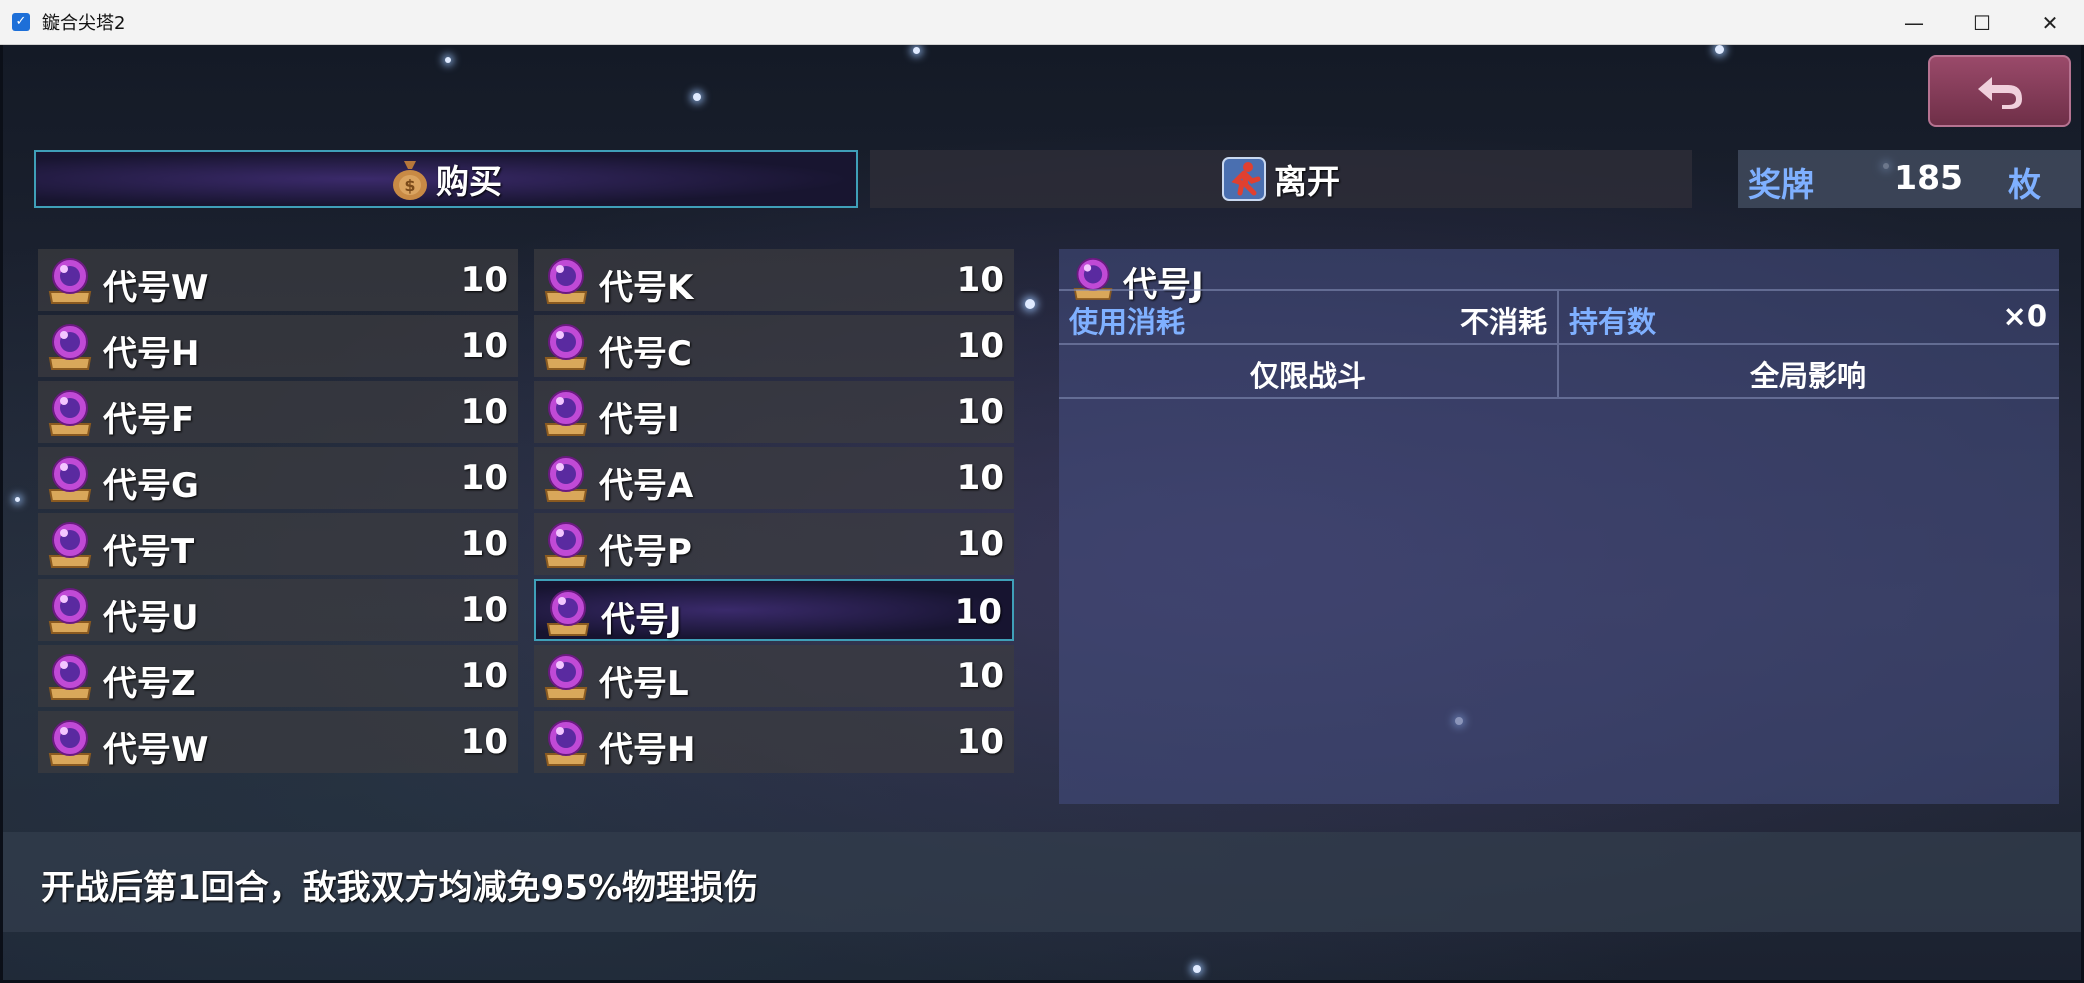 The width and height of the screenshot is (2084, 983). I want to click on item-name: 代号K, so click(646, 288).